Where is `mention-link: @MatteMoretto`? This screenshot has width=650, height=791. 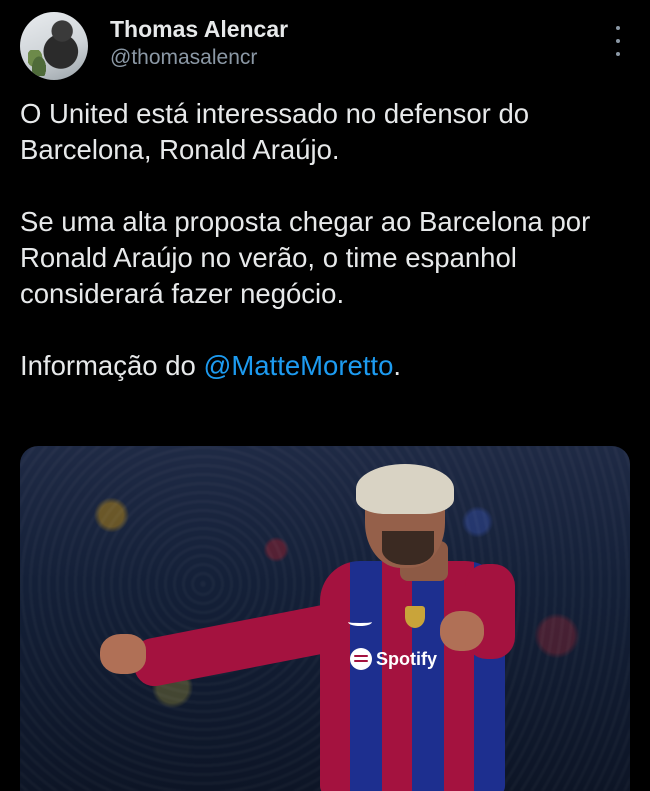
mention-link: @MatteMoretto is located at coordinates (298, 365).